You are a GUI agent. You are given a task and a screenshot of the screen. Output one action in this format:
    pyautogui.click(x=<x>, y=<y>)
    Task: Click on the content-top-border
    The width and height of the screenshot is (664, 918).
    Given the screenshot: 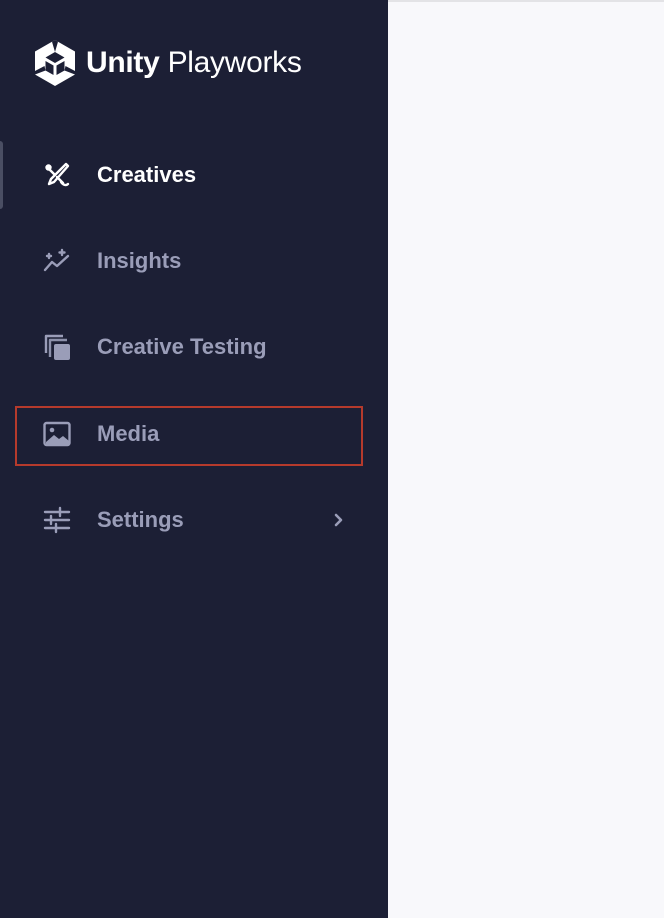 What is the action you would take?
    pyautogui.click(x=526, y=1)
    